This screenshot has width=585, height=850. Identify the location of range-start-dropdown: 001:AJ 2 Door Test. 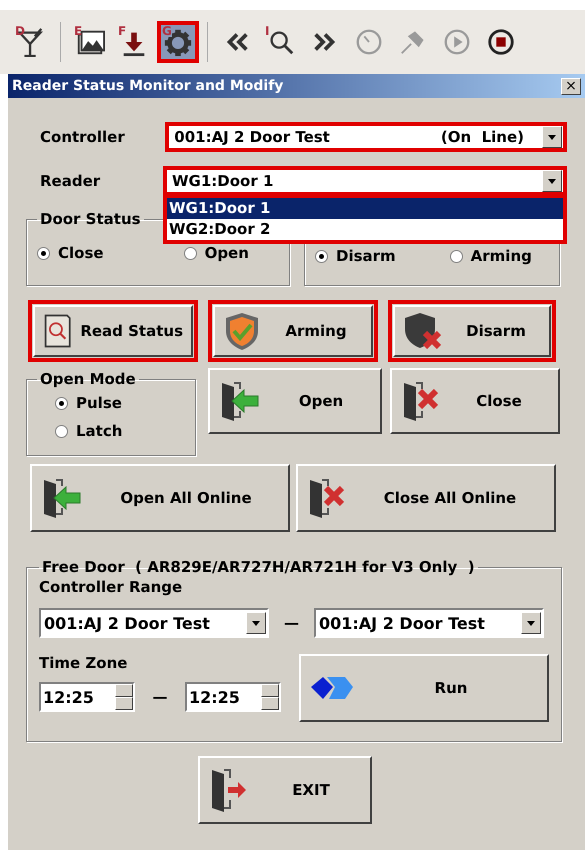
(154, 623).